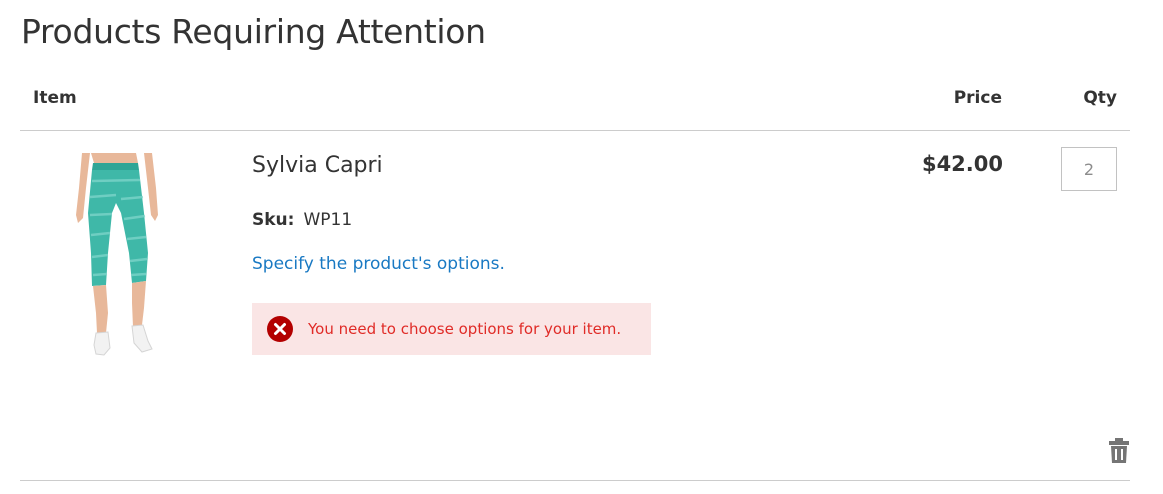  What do you see at coordinates (378, 264) in the screenshot?
I see `specify-options-link: Specify the product's options.` at bounding box center [378, 264].